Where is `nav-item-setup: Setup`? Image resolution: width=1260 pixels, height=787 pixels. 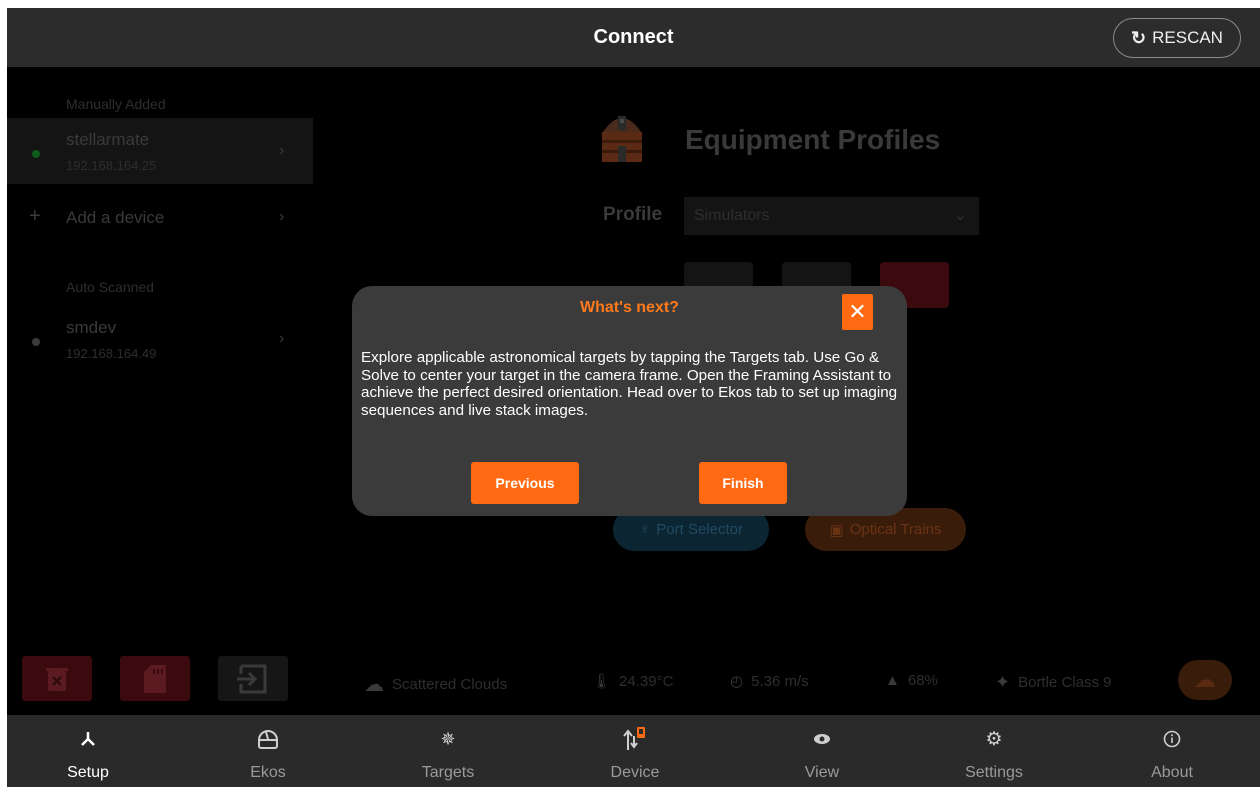
nav-item-setup: Setup is located at coordinates (88, 751).